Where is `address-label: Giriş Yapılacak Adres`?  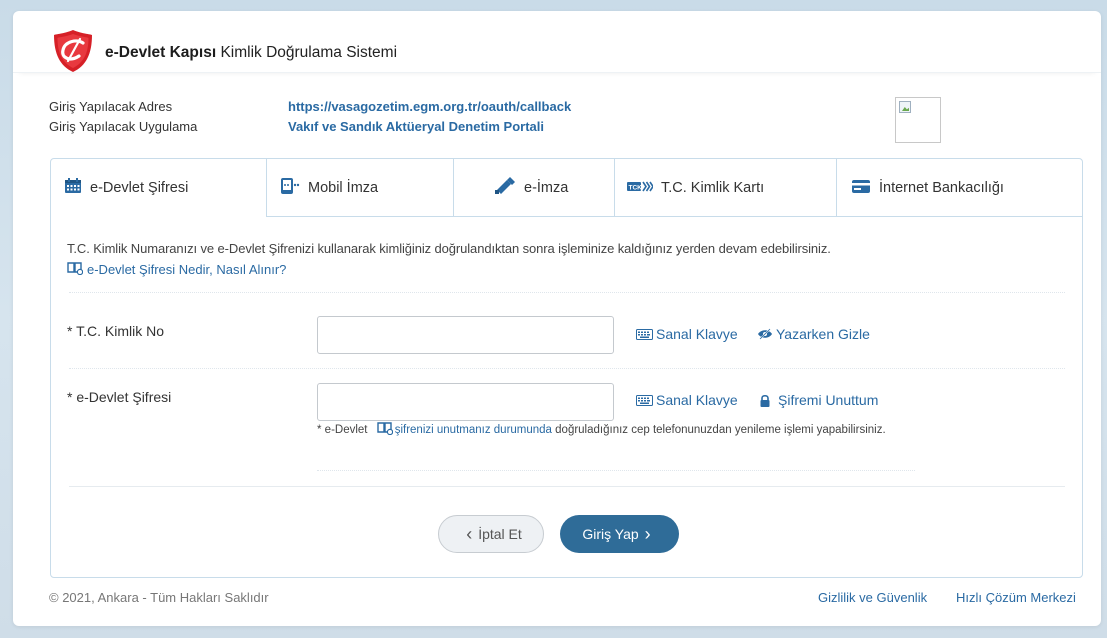
address-label: Giriş Yapılacak Adres is located at coordinates (111, 106).